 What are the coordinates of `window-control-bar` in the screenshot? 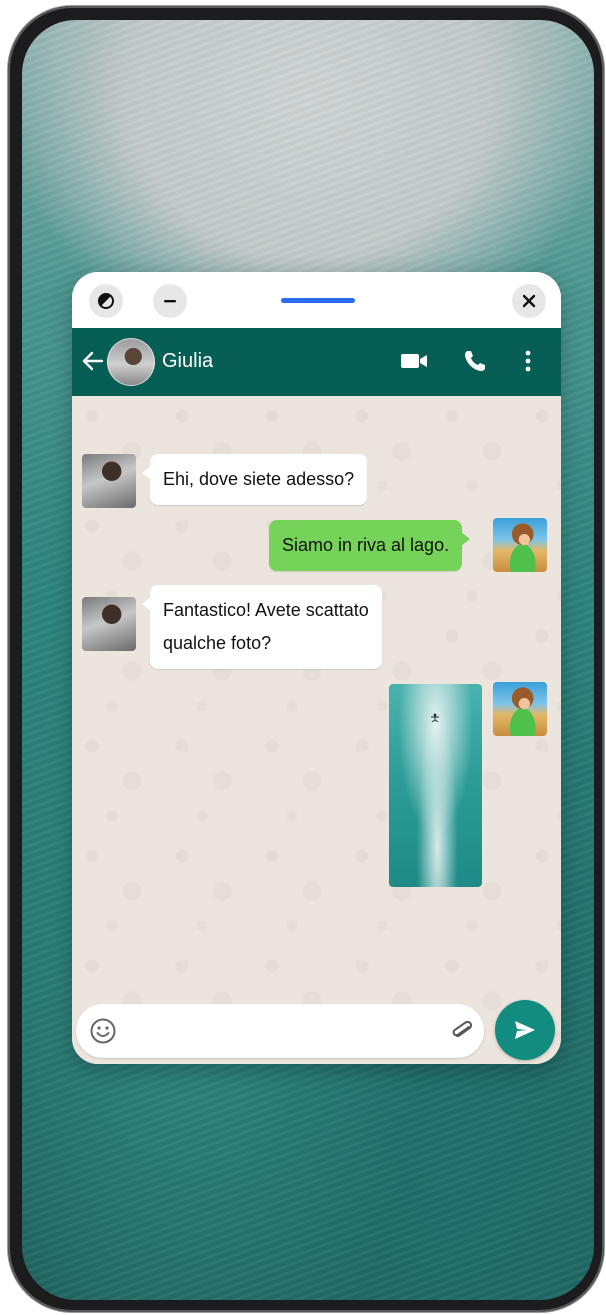 It's located at (316, 300).